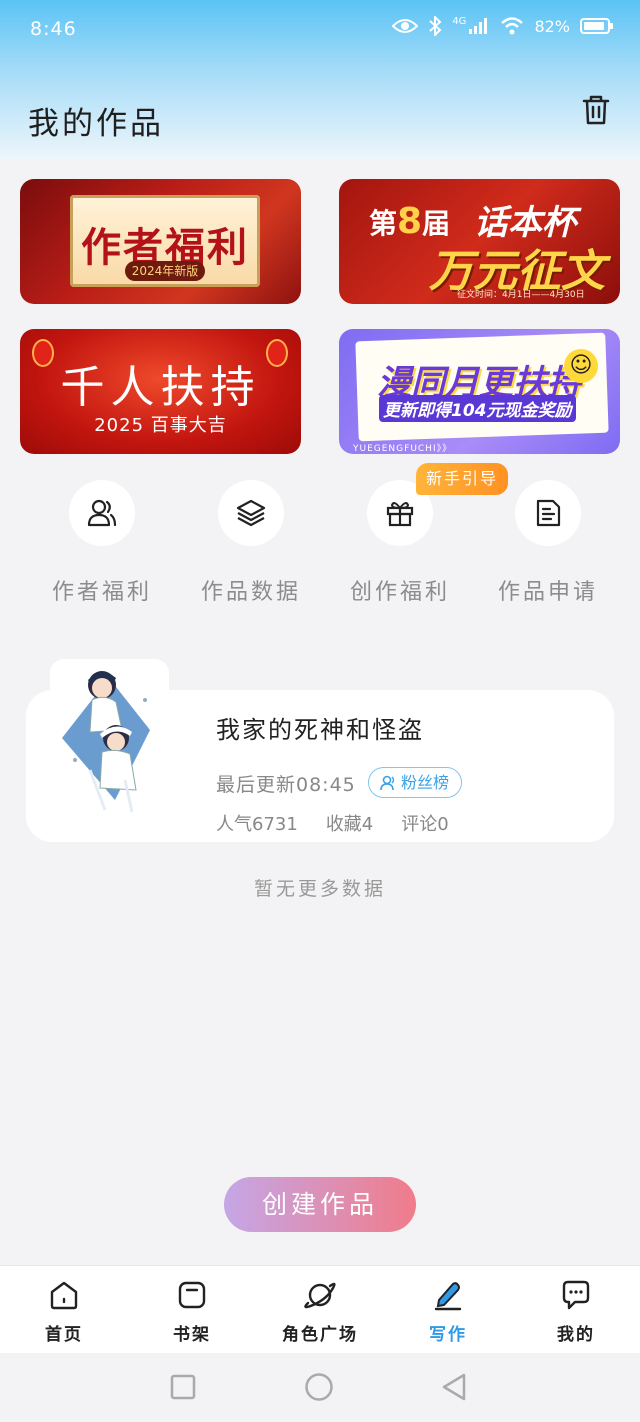 The width and height of the screenshot is (640, 1422). What do you see at coordinates (96, 124) in the screenshot?
I see `page-title: 我的作品` at bounding box center [96, 124].